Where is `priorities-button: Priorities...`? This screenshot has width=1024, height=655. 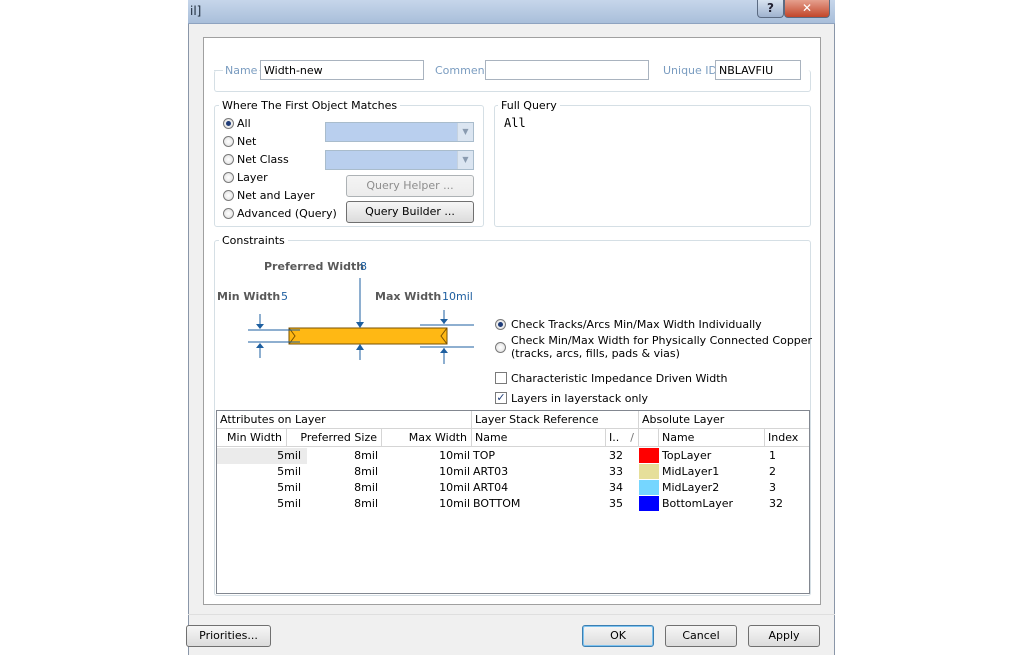
priorities-button: Priorities... is located at coordinates (228, 636).